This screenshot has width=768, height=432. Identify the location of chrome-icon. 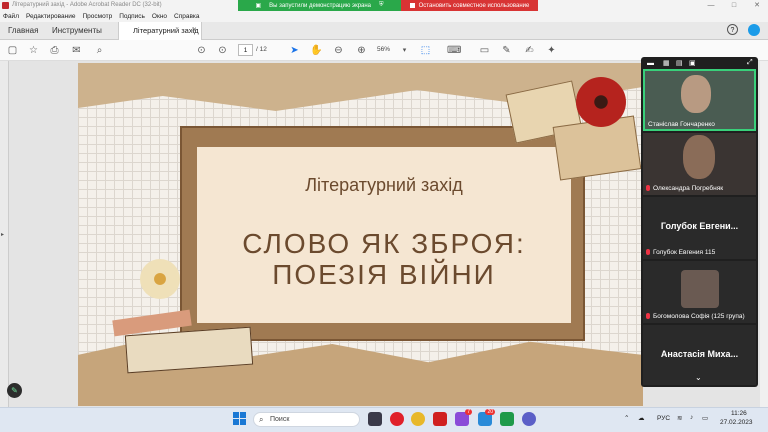
(418, 419).